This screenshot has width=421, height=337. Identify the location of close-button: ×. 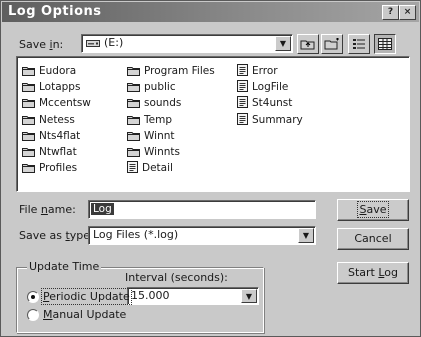
(407, 12).